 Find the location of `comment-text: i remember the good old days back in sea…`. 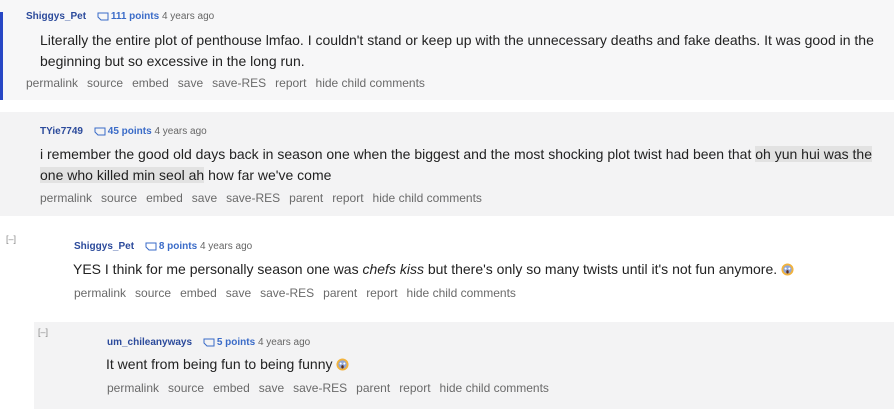

comment-text: i remember the good old days back in sea… is located at coordinates (462, 165).